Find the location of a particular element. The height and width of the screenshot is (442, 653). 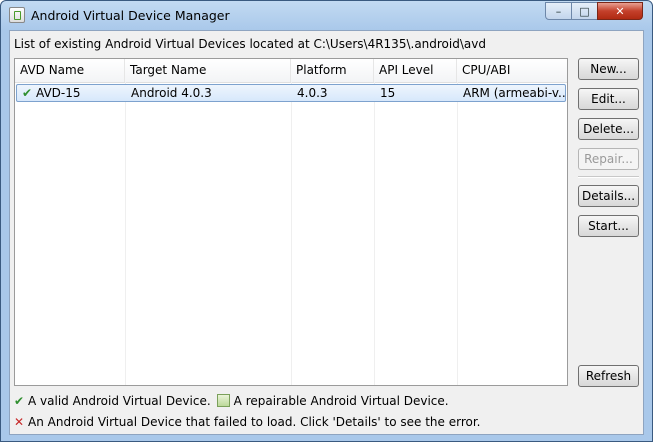

cell-api-level: 15 is located at coordinates (388, 93).